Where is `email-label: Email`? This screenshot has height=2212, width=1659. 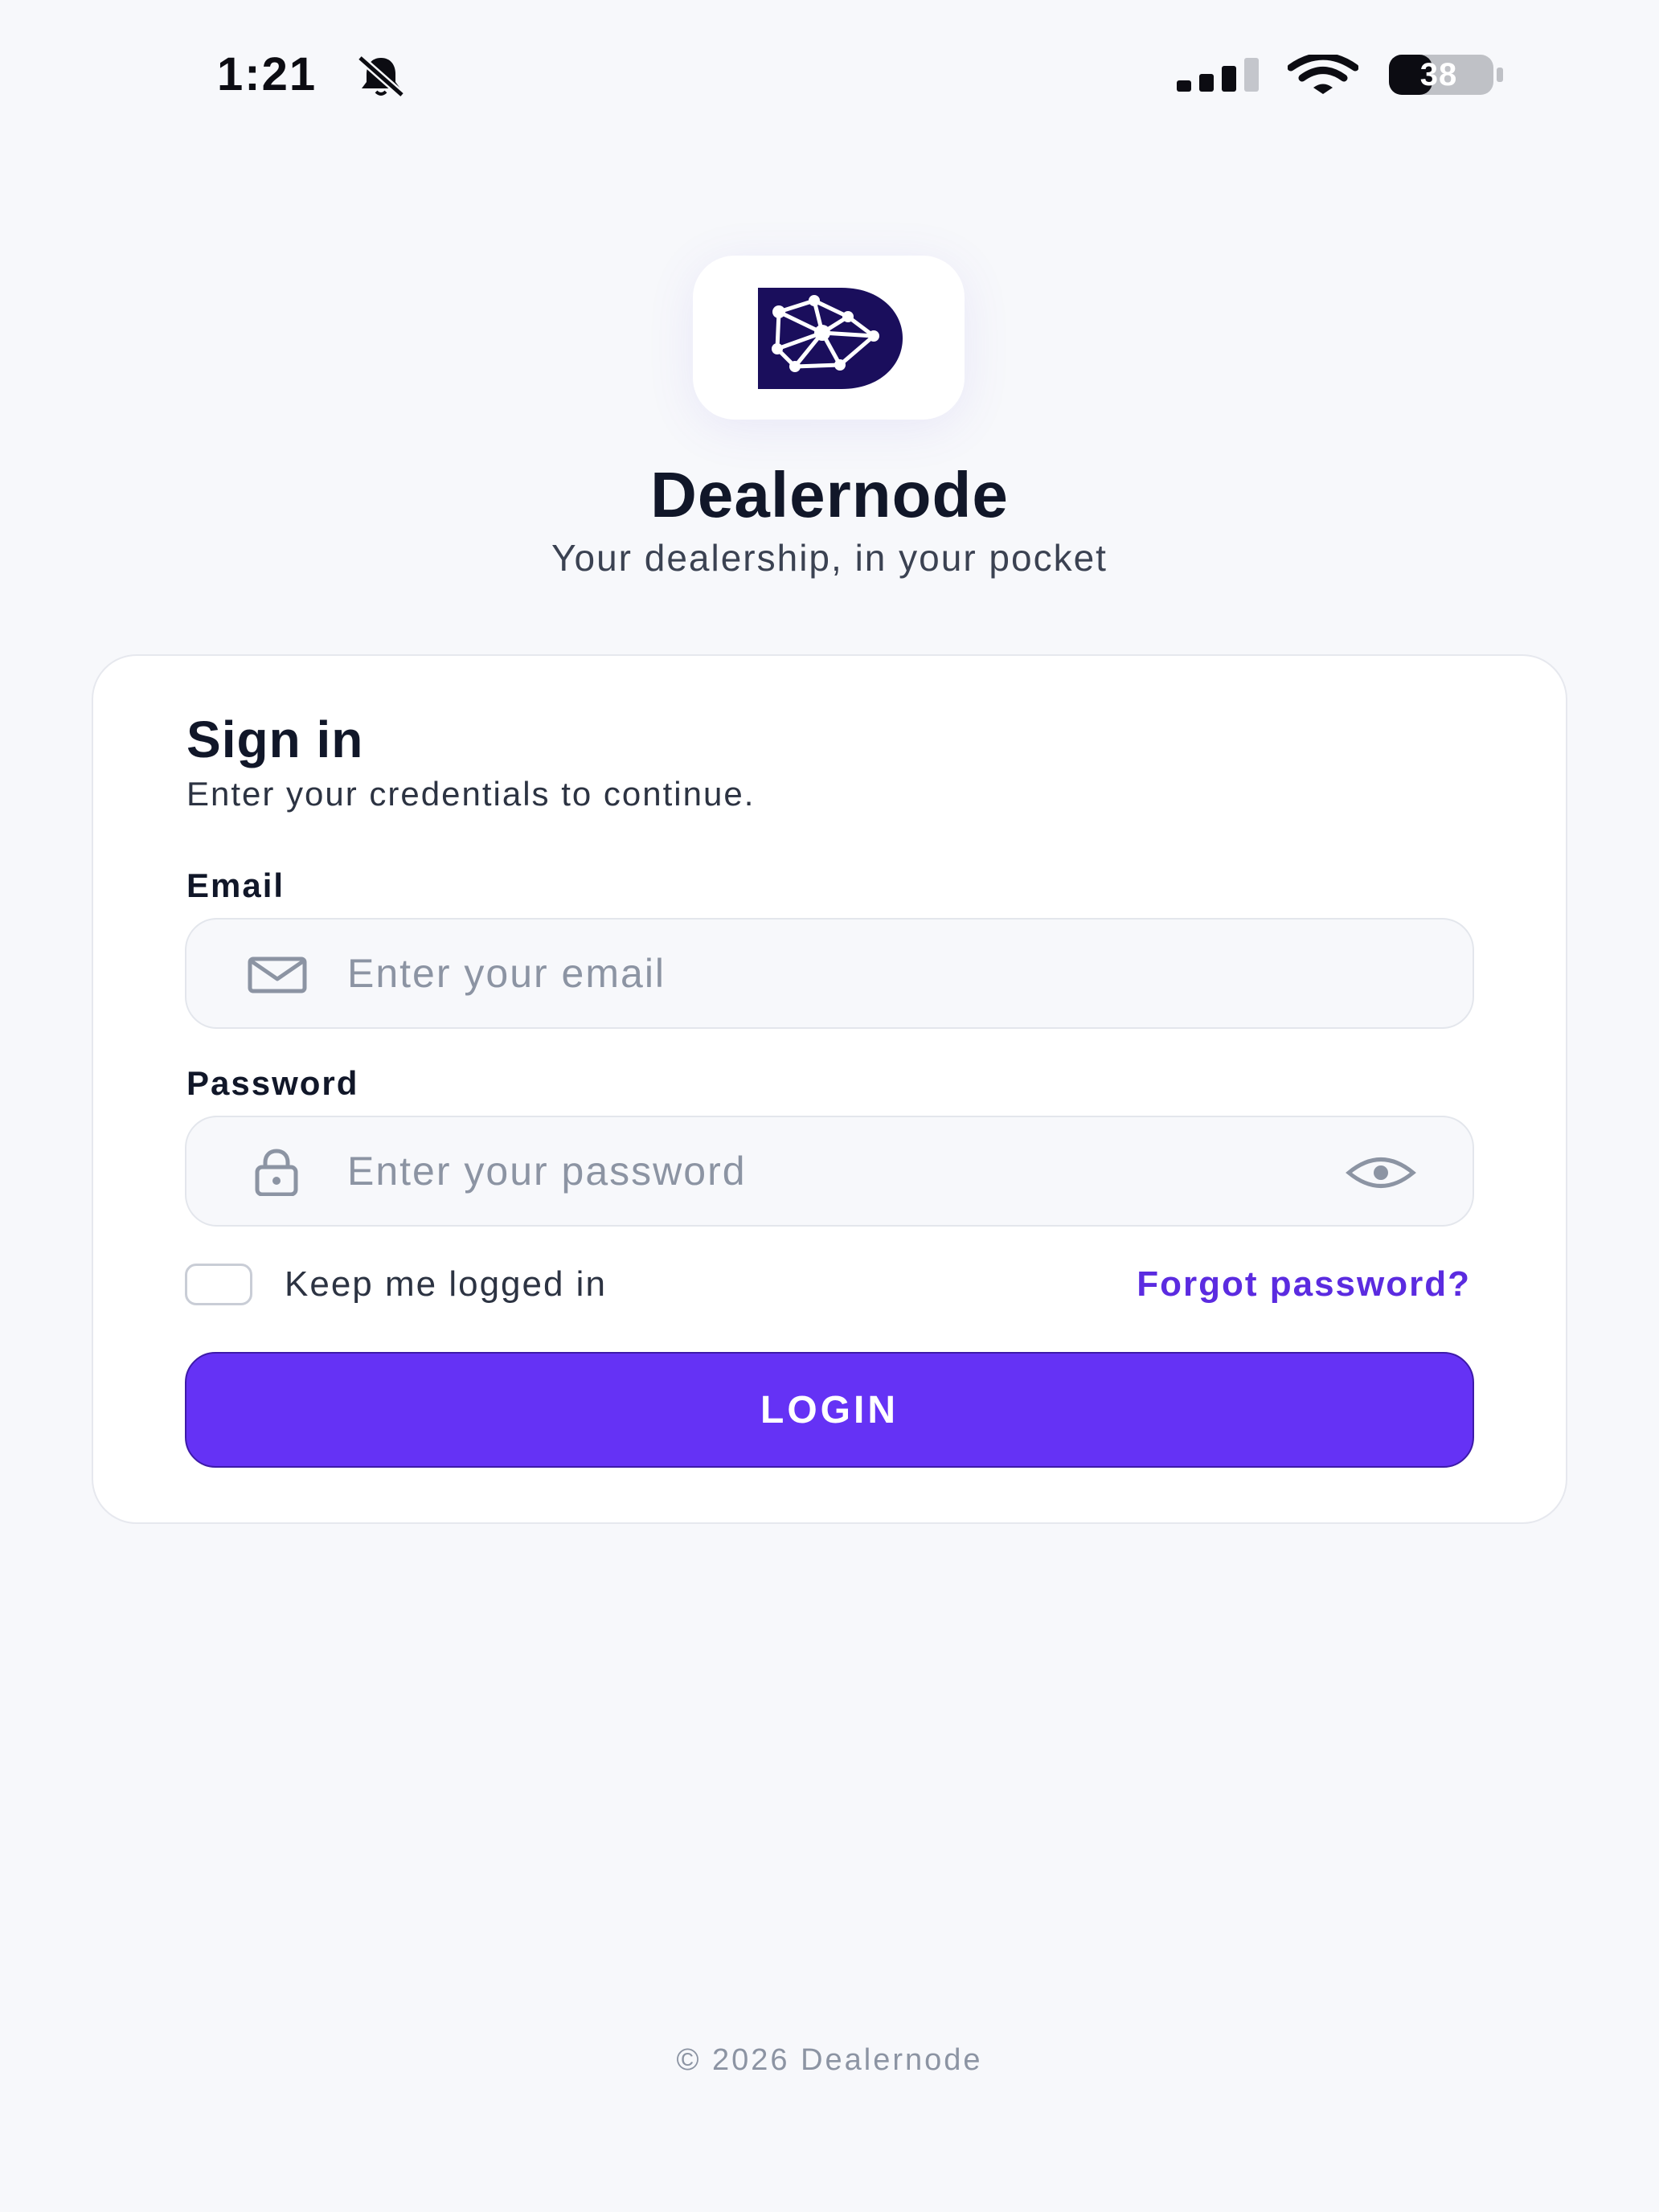 email-label: Email is located at coordinates (235, 885).